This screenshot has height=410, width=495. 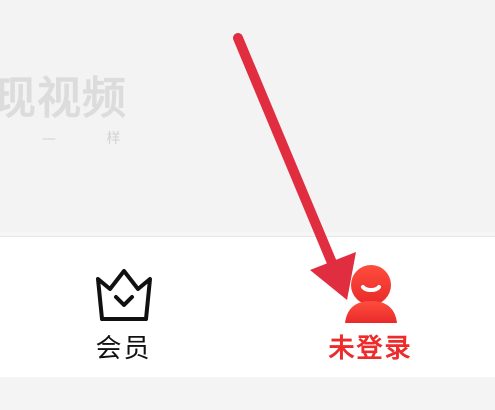 What do you see at coordinates (370, 349) in the screenshot?
I see `tab-login-label: 未登录` at bounding box center [370, 349].